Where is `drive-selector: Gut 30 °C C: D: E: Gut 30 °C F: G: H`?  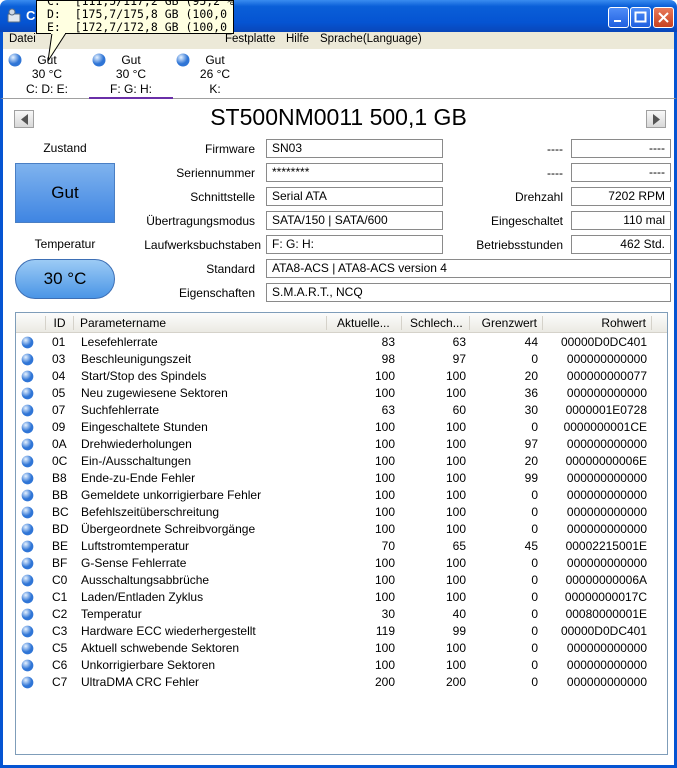
drive-selector: Gut 30 °C C: D: E: Gut 30 °C F: G: H is located at coordinates (338, 74).